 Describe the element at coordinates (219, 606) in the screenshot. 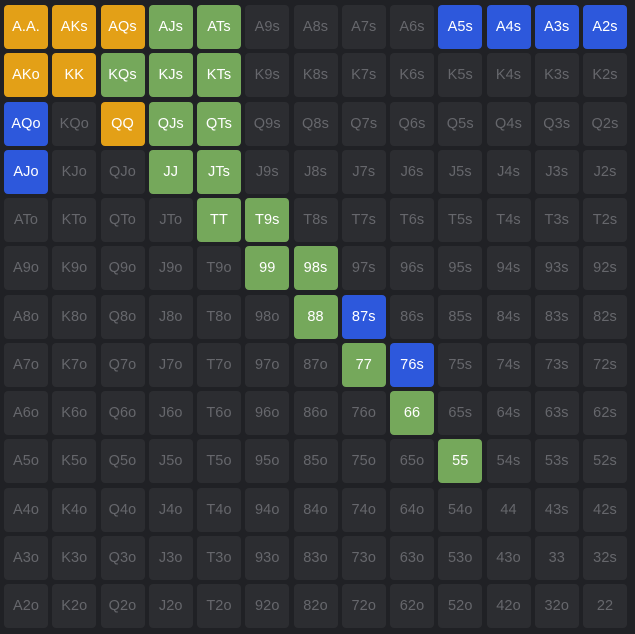

I see `hand-cell: T2o` at that location.